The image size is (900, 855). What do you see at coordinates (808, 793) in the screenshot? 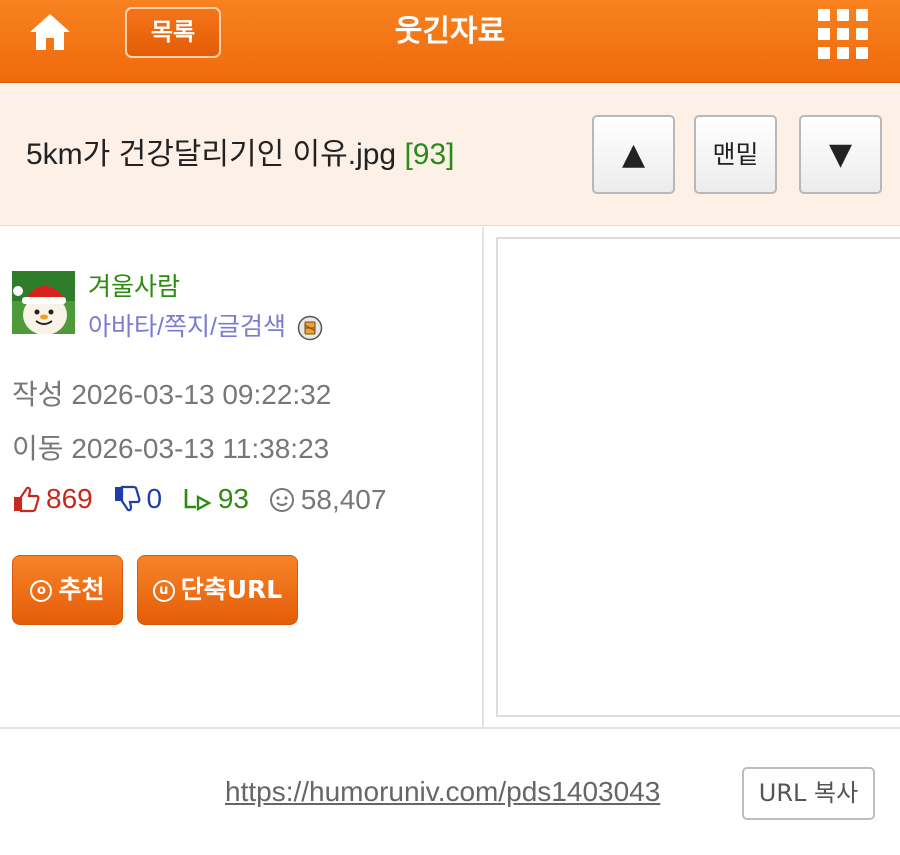
I see `copy-url-button: URL 복사` at bounding box center [808, 793].